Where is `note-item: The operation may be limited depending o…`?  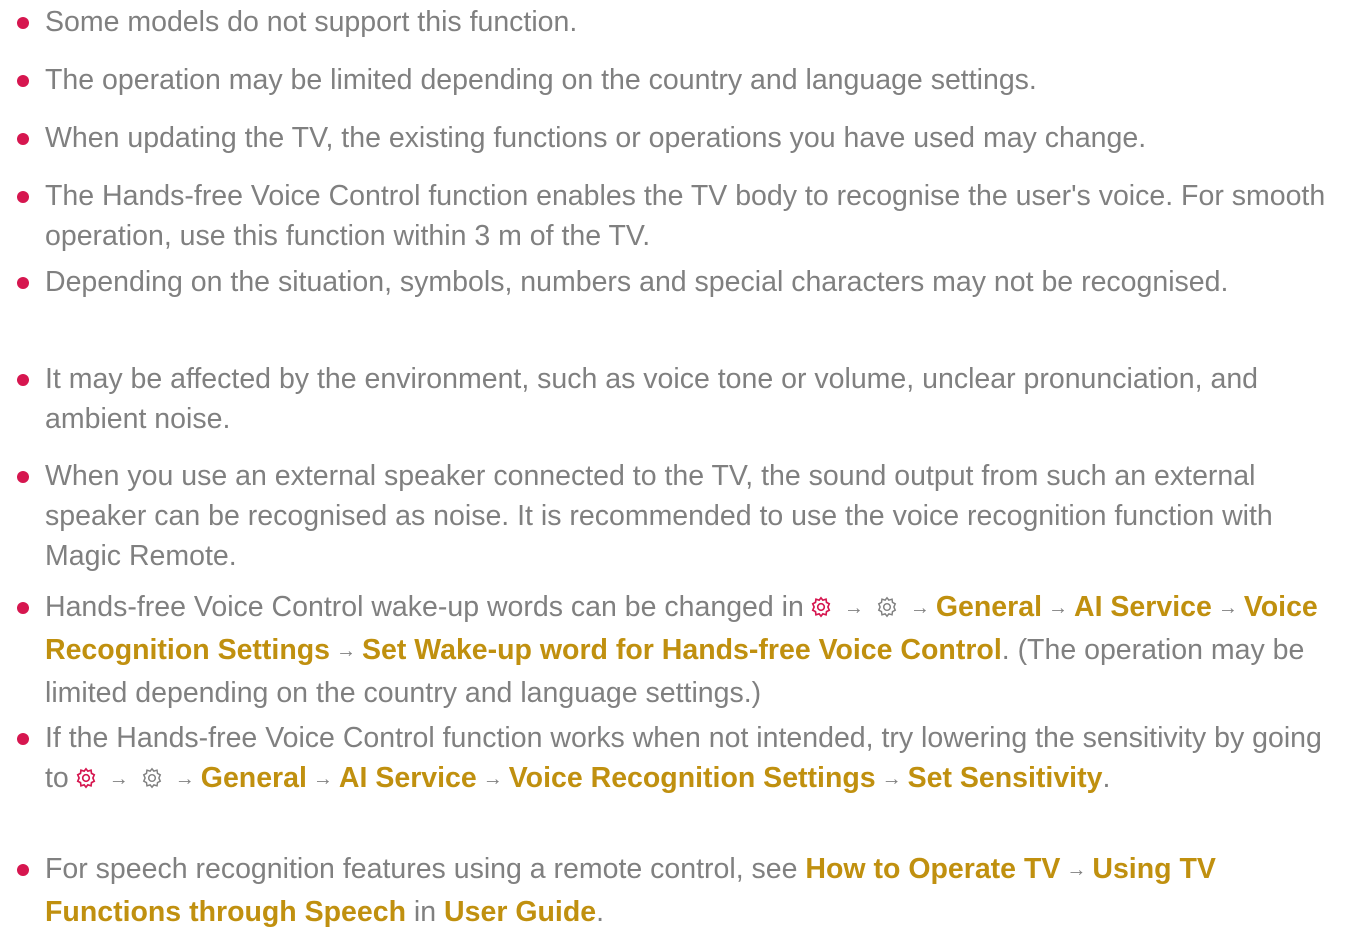 note-item: The operation may be limited depending o… is located at coordinates (681, 80).